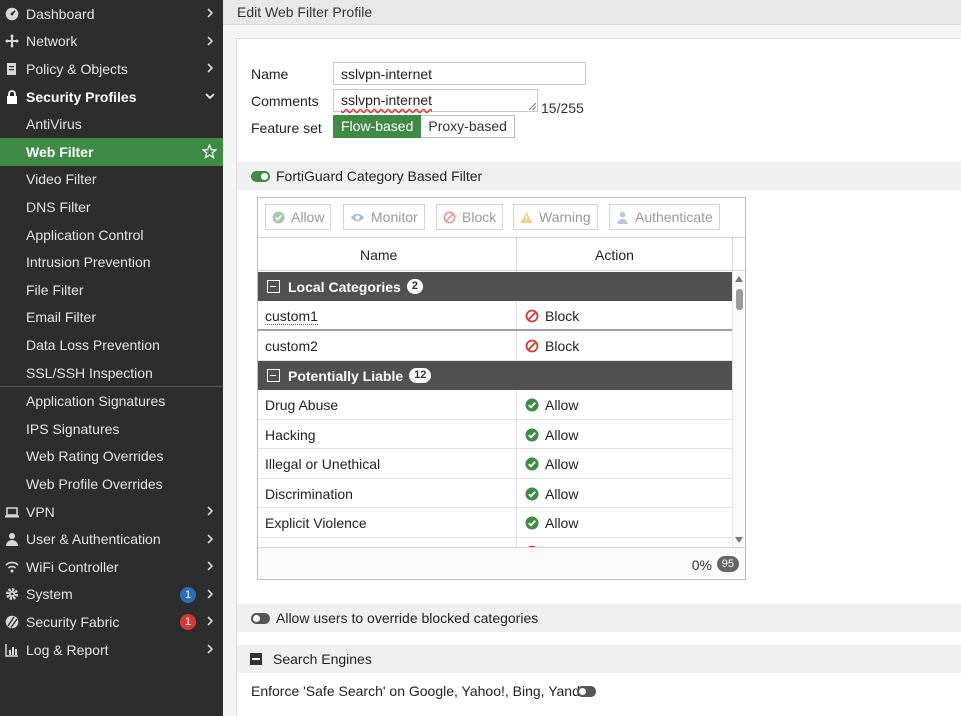 The image size is (961, 716). What do you see at coordinates (495, 405) in the screenshot?
I see `table-row: Drug Abuse Allow` at bounding box center [495, 405].